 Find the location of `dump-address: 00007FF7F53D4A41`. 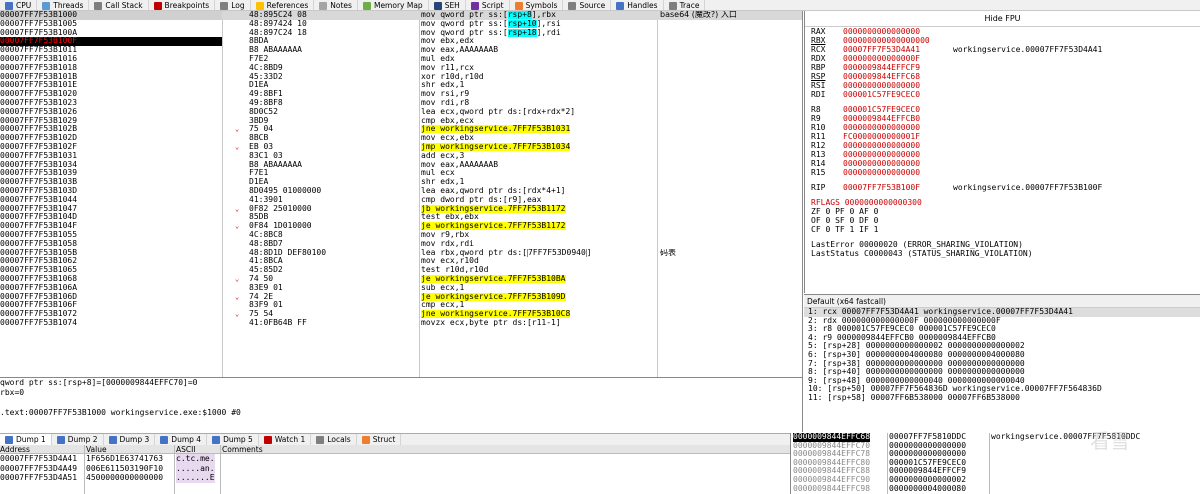

dump-address: 00007FF7F53D4A41 is located at coordinates (38, 459).